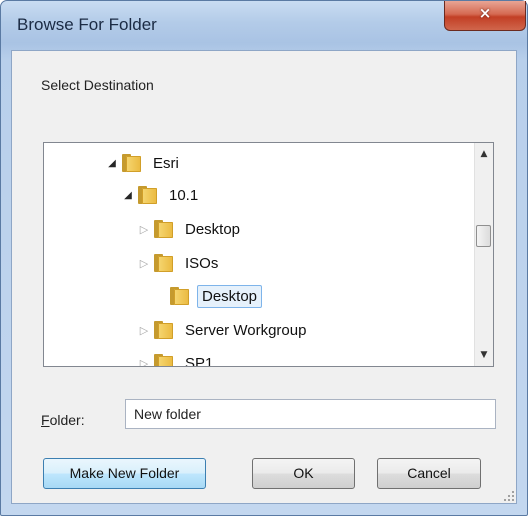 The width and height of the screenshot is (528, 516). What do you see at coordinates (179, 263) in the screenshot?
I see `tree-item-isos: ▷ ISOs` at bounding box center [179, 263].